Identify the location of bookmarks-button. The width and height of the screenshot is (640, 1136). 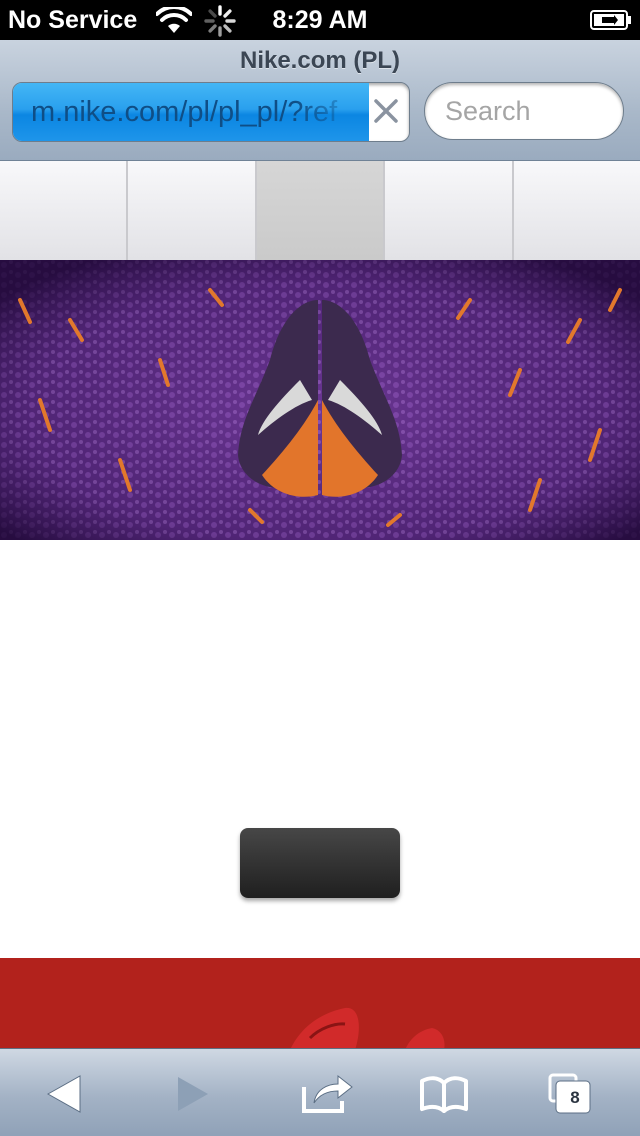
(444, 1094).